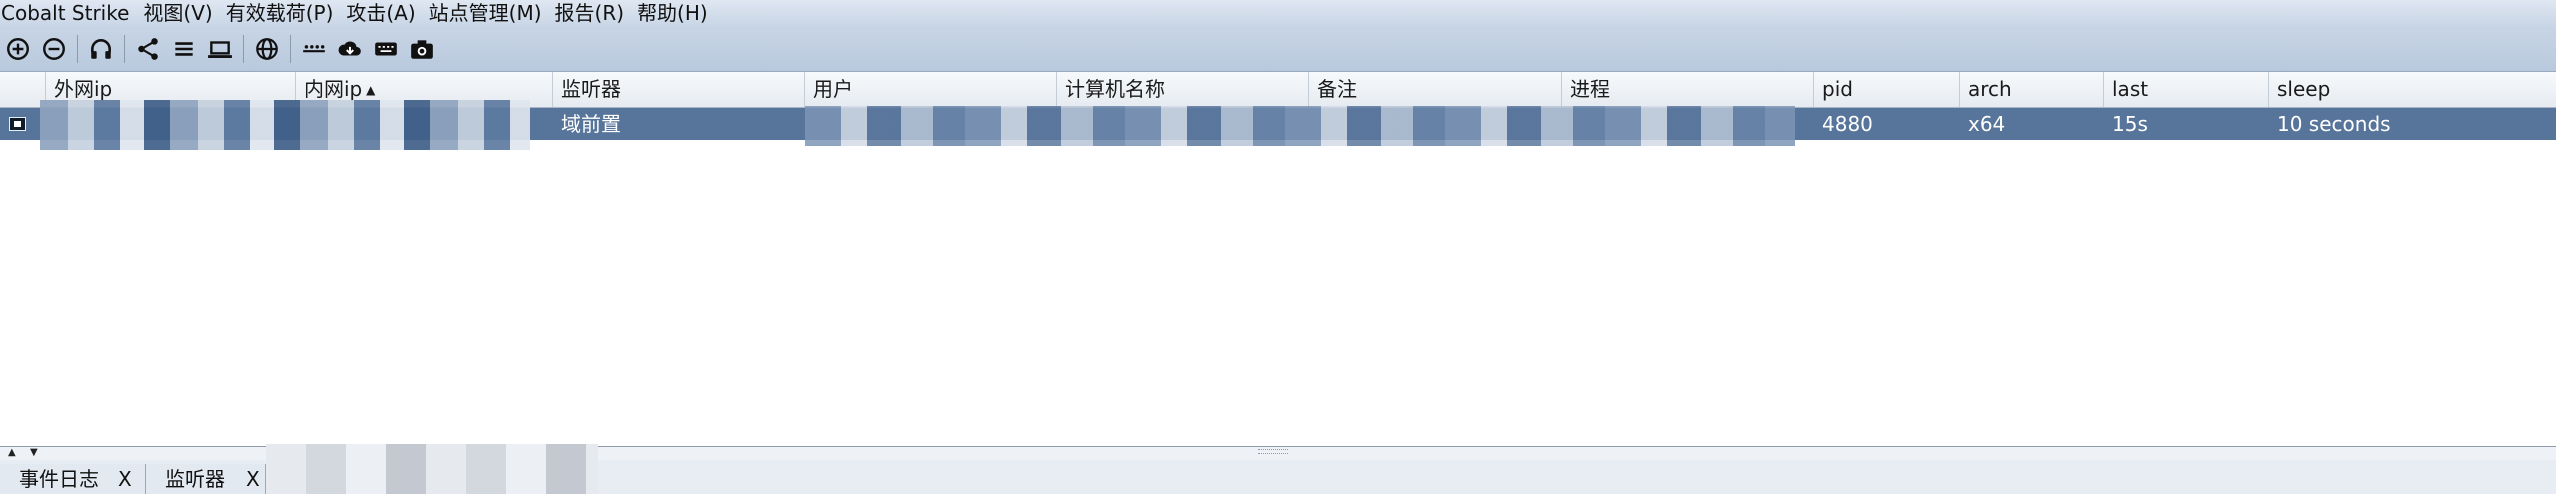  I want to click on column-header-sleep: sleep, so click(2412, 89).